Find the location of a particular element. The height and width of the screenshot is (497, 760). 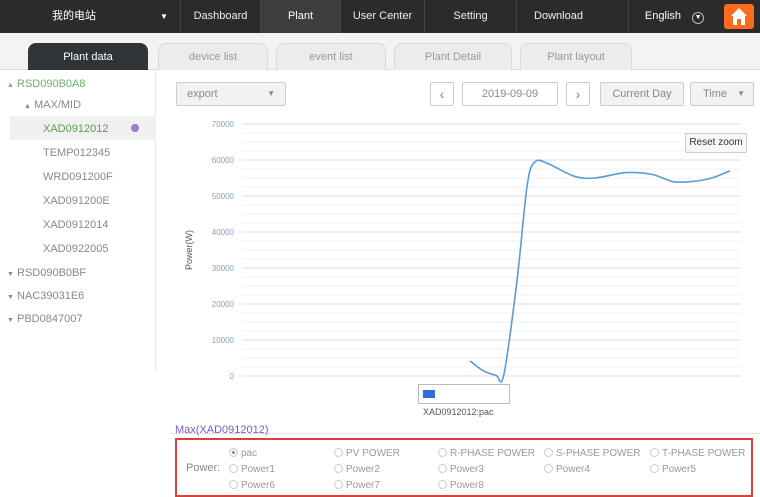

y-tick-label: 0 is located at coordinates (232, 376).